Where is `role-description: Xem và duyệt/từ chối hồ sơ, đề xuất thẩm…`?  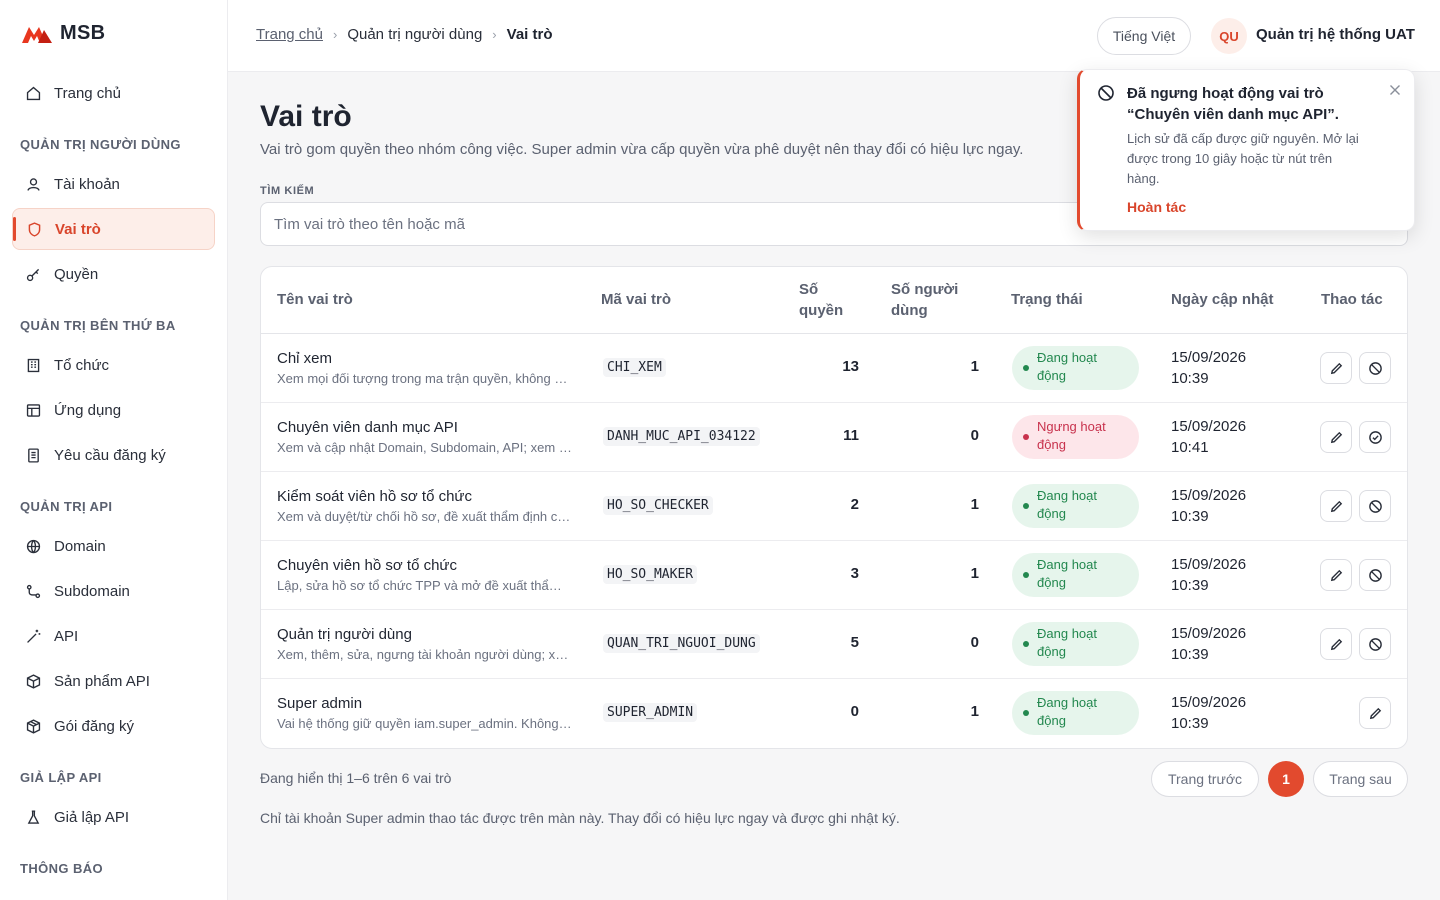 role-description: Xem và duyệt/từ chối hồ sơ, đề xuất thẩm… is located at coordinates (424, 516).